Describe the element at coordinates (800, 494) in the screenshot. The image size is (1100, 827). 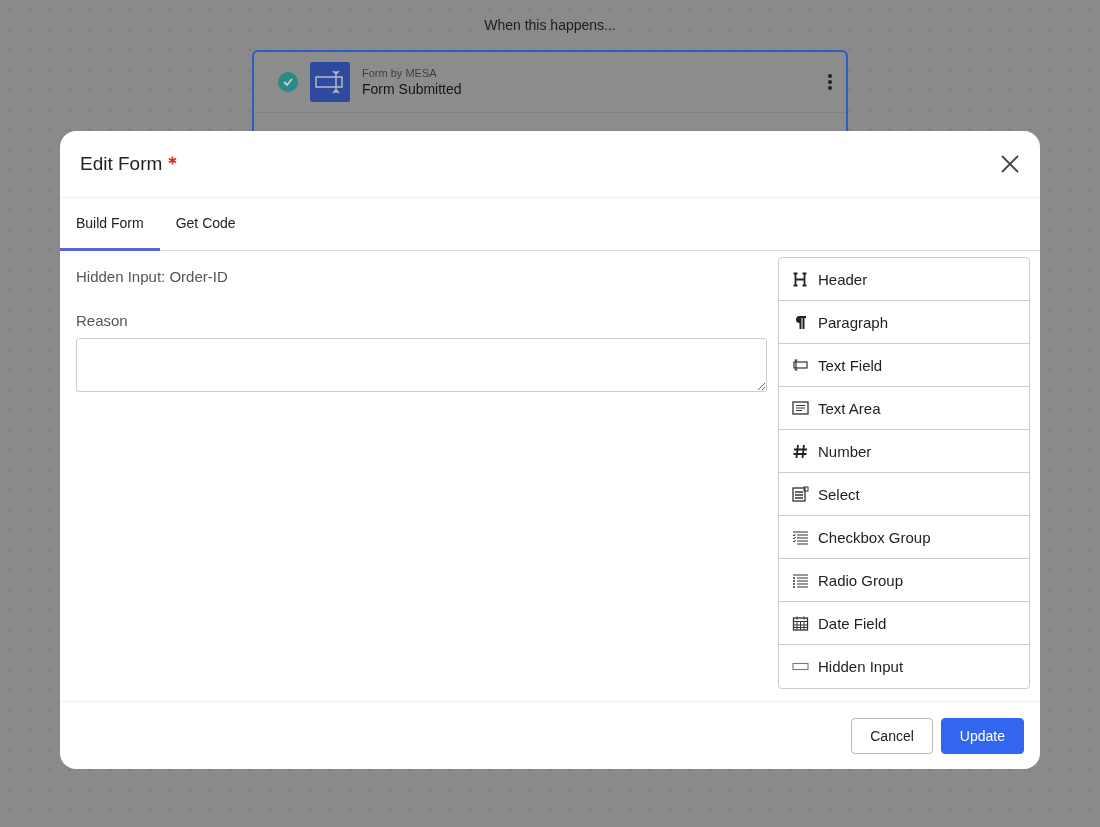
I see `select-icon` at that location.